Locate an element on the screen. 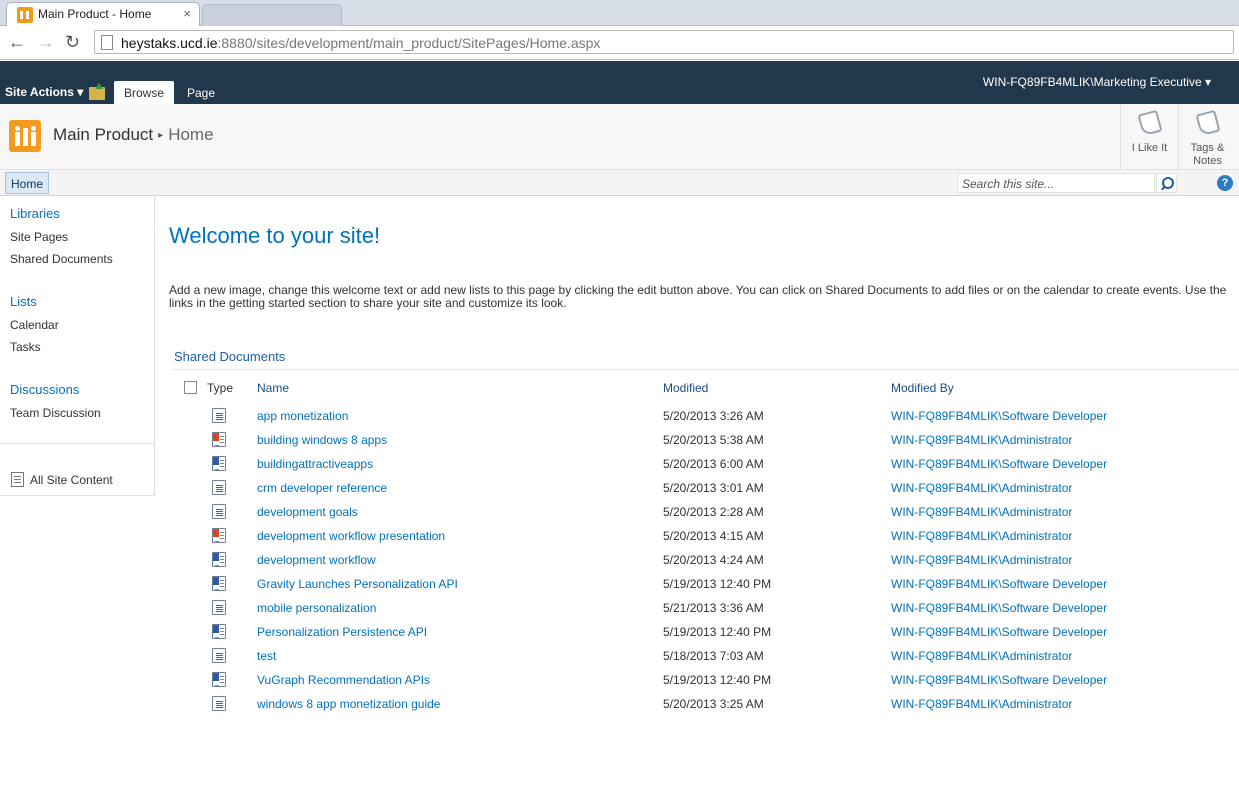 The image size is (1239, 807). back-arrow-icon: ← is located at coordinates (17, 42).